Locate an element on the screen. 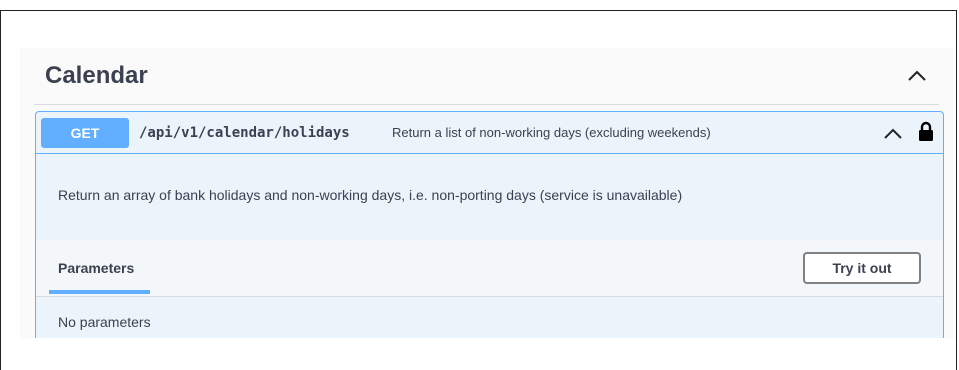  method-badge: GET is located at coordinates (85, 133).